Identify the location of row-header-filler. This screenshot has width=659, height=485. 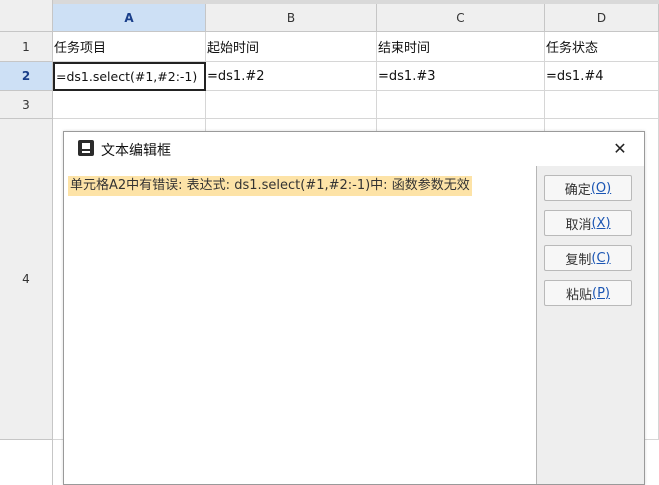
(26, 462).